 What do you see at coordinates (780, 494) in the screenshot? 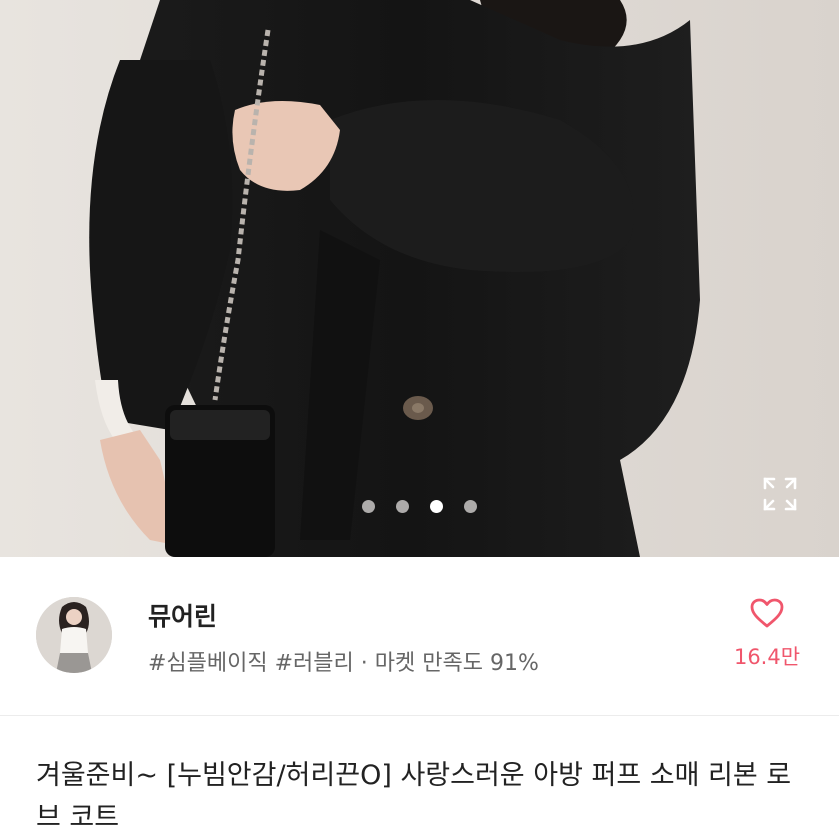
I see `expand-icon` at bounding box center [780, 494].